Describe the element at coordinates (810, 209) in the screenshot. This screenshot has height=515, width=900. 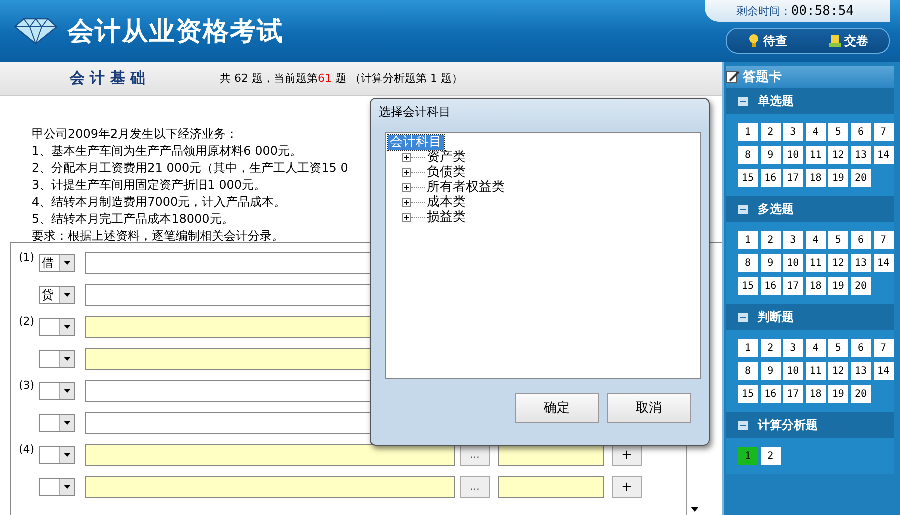
I see `section-header: 多选题` at that location.